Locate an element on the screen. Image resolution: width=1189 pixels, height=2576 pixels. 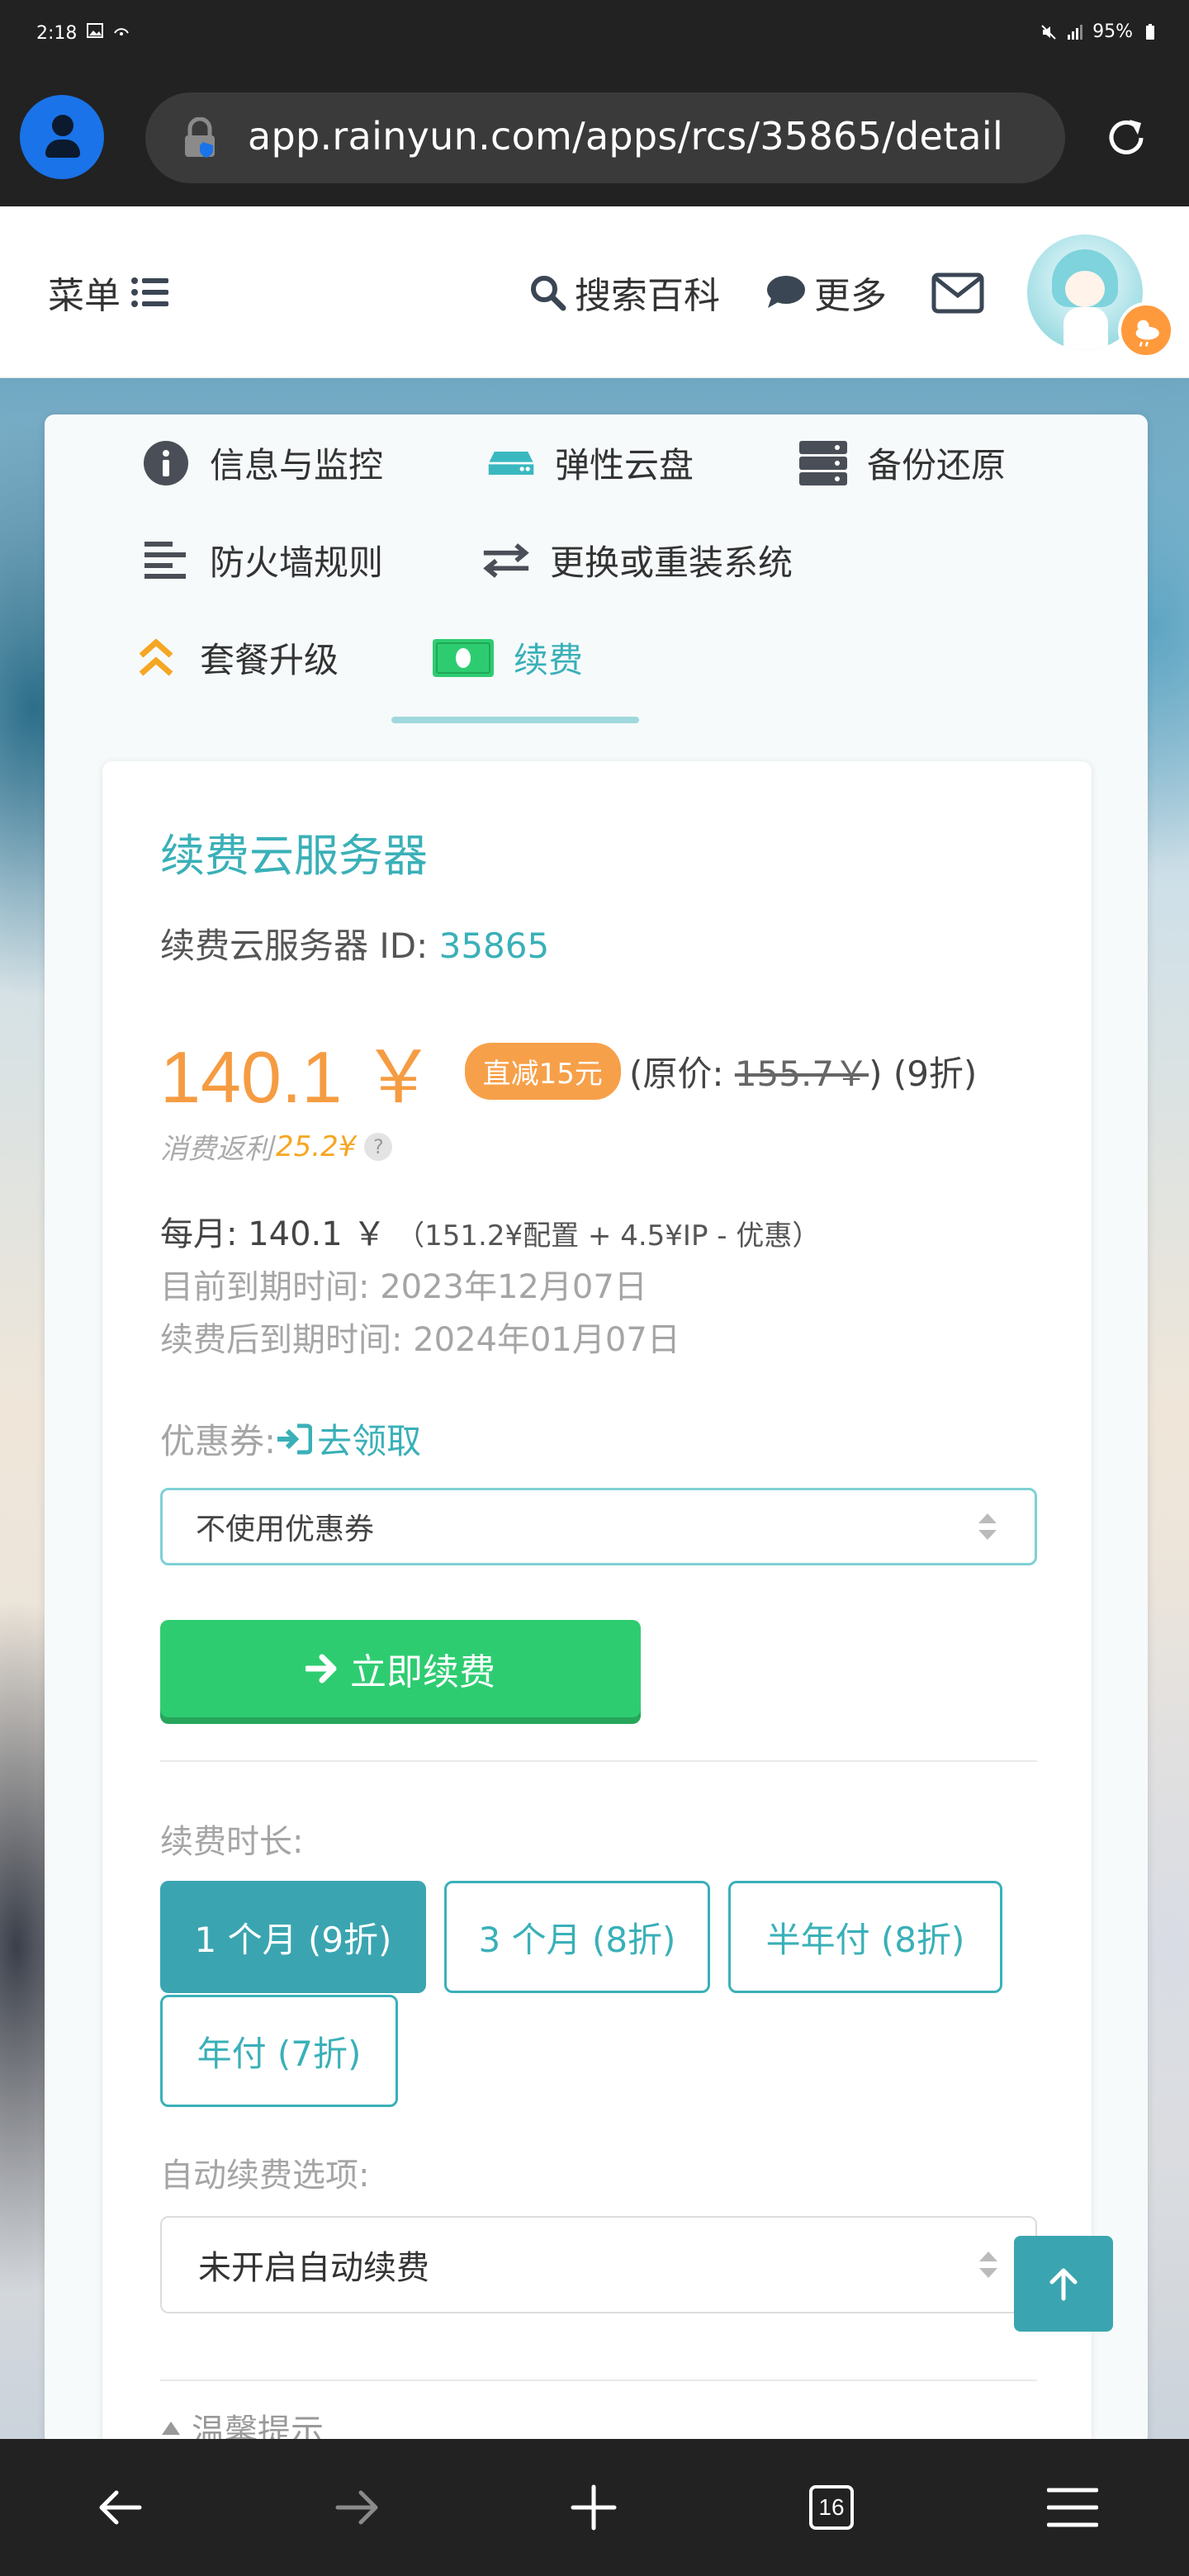
tab-label: 防火墙规则 is located at coordinates (297, 562).